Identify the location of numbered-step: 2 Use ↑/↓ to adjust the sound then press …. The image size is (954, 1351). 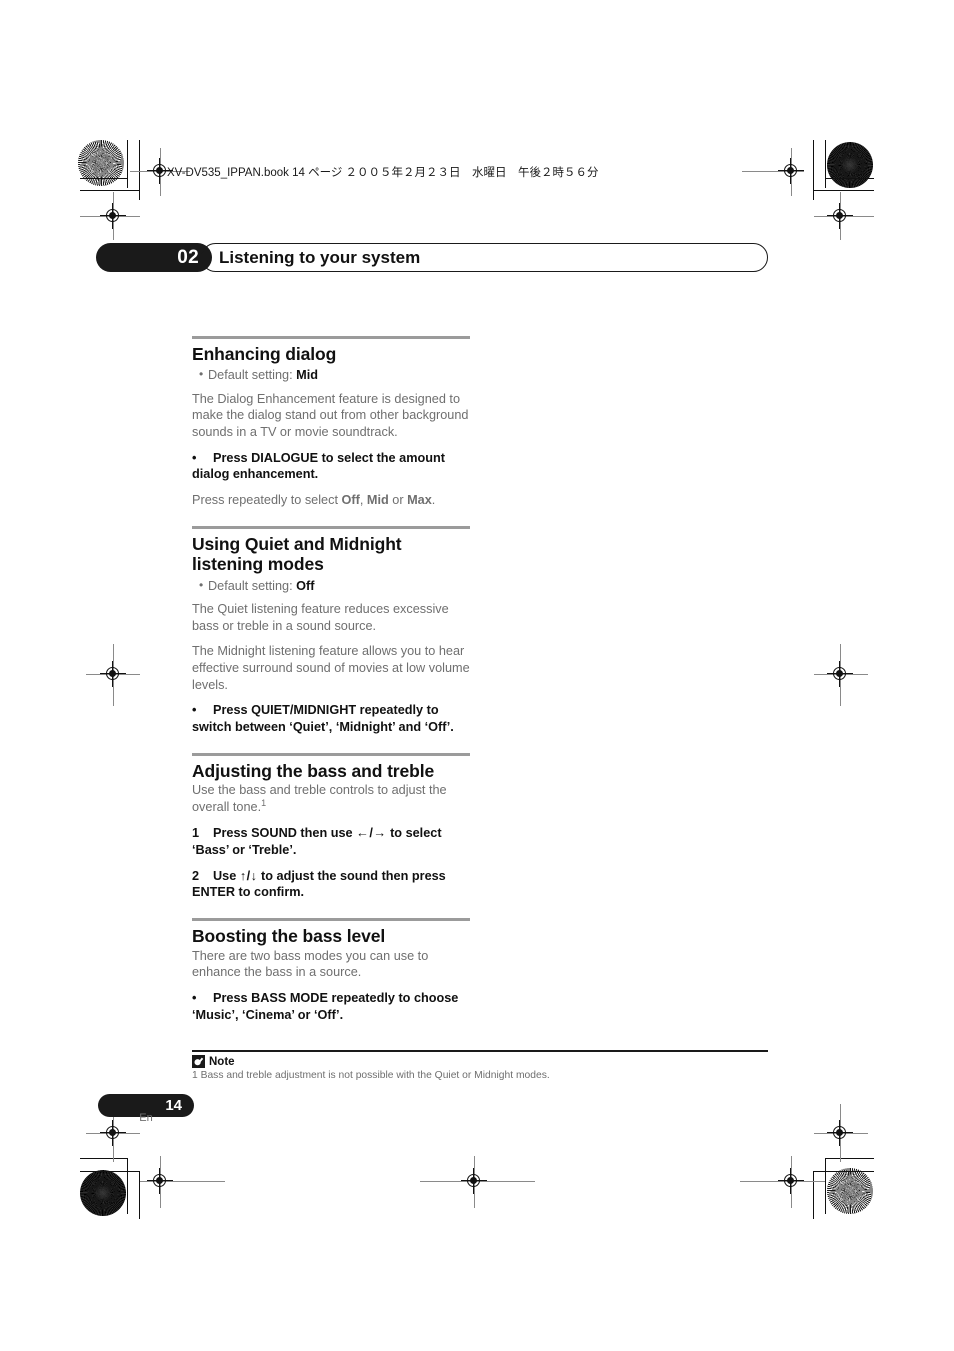
(331, 885).